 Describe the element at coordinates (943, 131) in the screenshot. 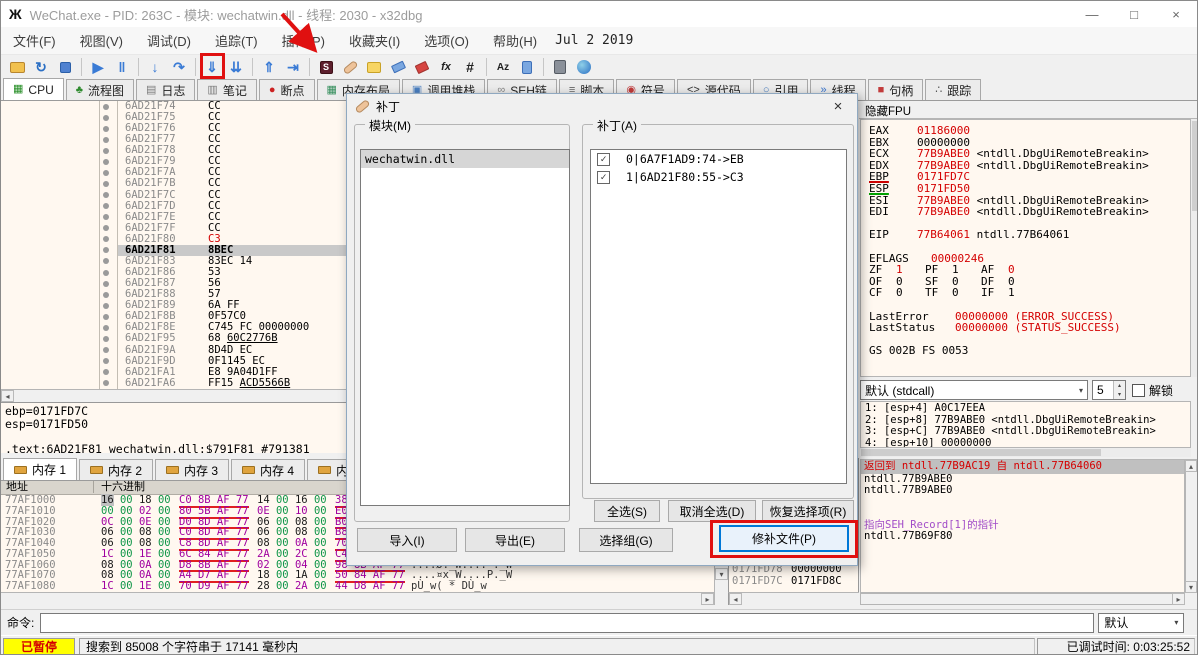

I see `register-value: 01186000` at that location.